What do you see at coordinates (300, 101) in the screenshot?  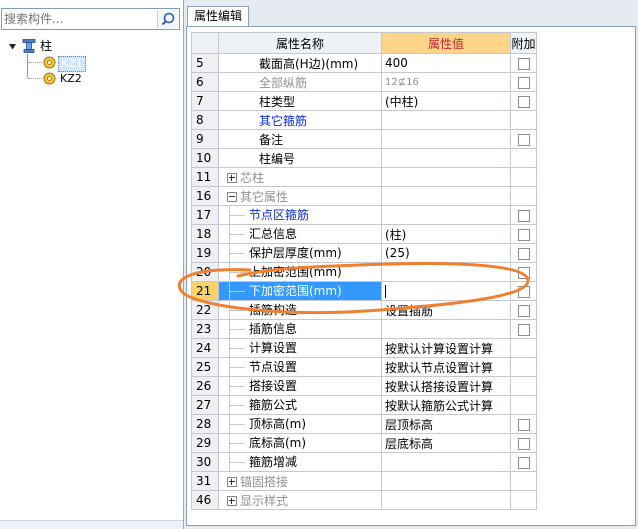 I see `property-name: 柱类型` at bounding box center [300, 101].